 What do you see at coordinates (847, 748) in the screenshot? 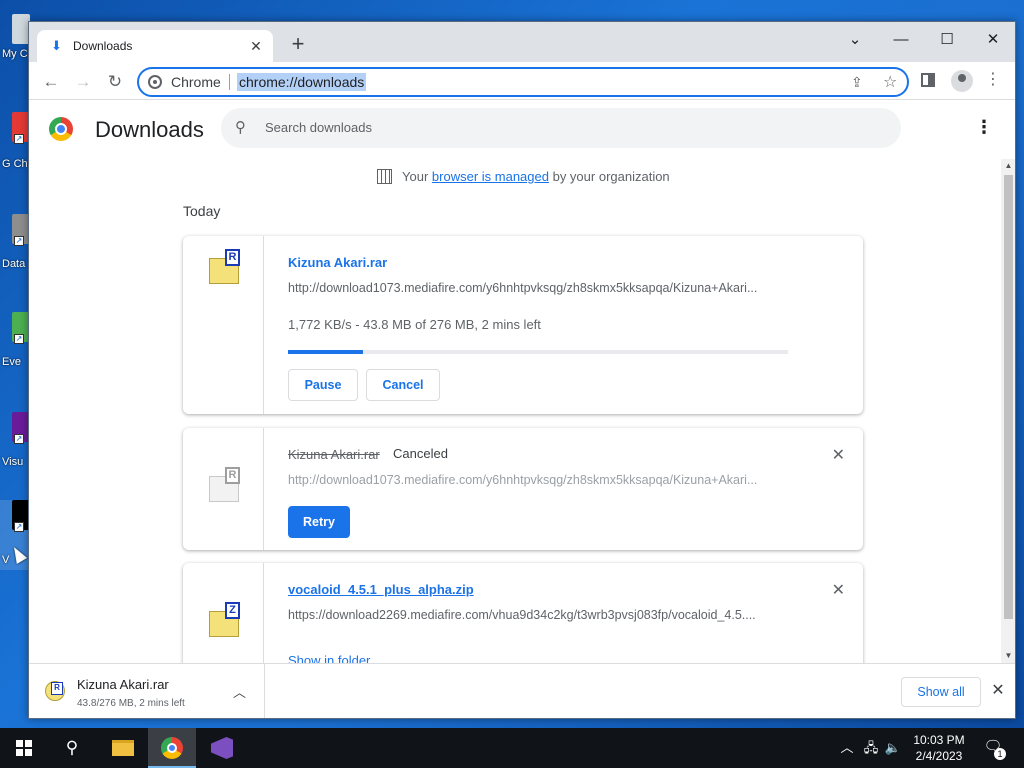
I see `chevron-up-tray-icon: ︿` at bounding box center [847, 748].